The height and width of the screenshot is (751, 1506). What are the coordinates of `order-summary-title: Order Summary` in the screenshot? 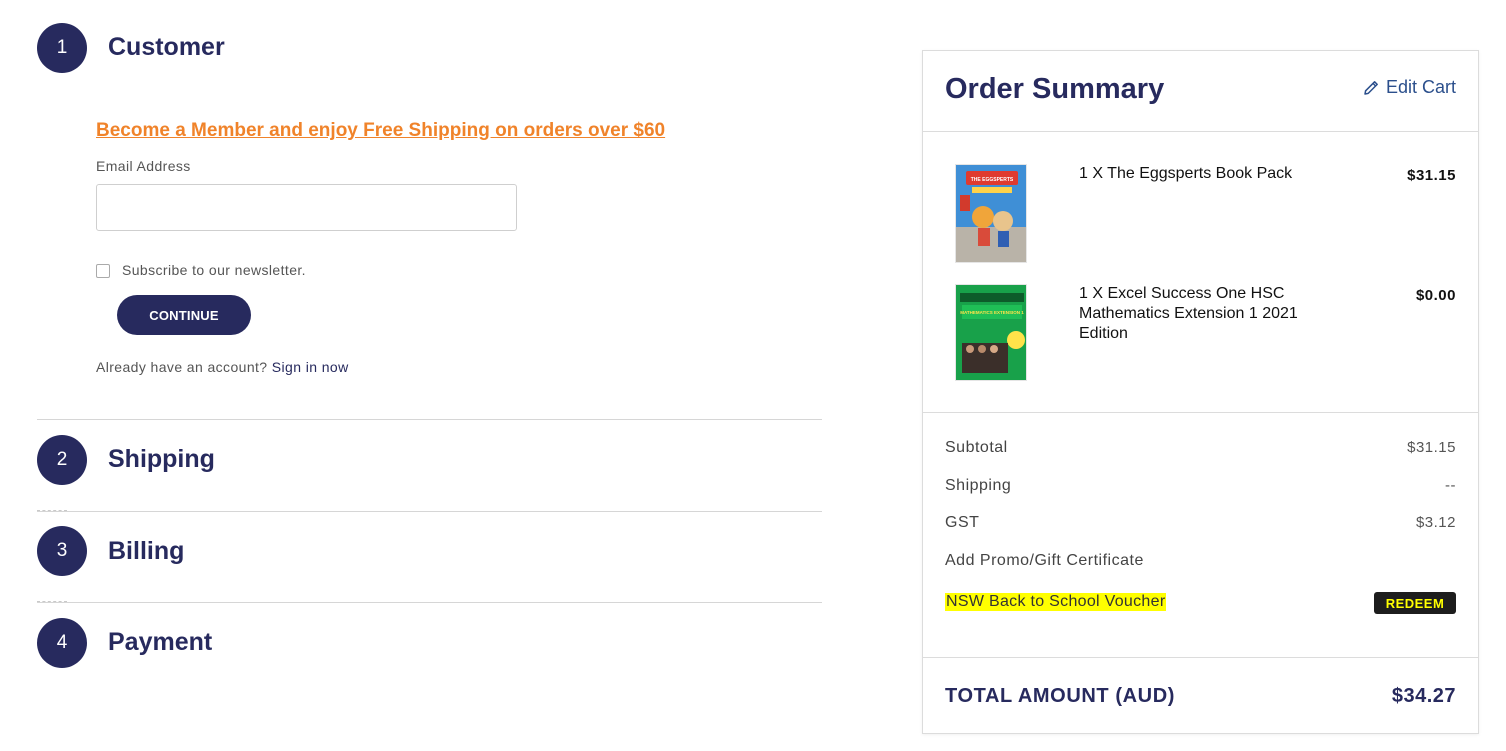 It's located at (1055, 89).